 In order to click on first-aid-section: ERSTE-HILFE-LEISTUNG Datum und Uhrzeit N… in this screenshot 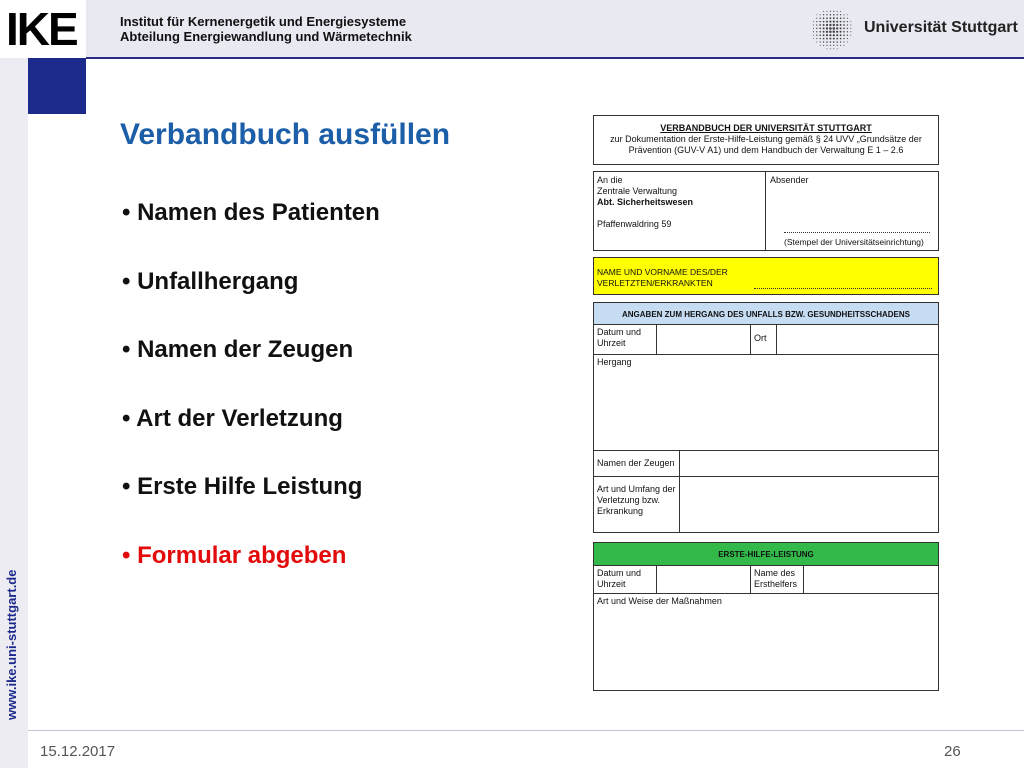, I will do `click(766, 616)`.